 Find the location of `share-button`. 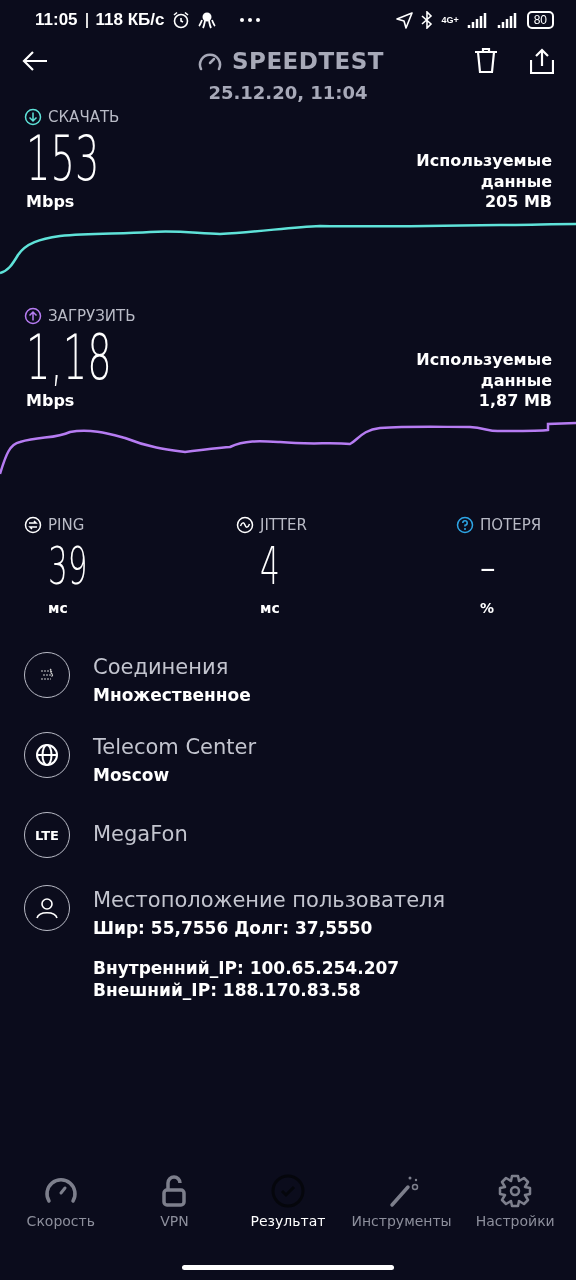

share-button is located at coordinates (542, 61).